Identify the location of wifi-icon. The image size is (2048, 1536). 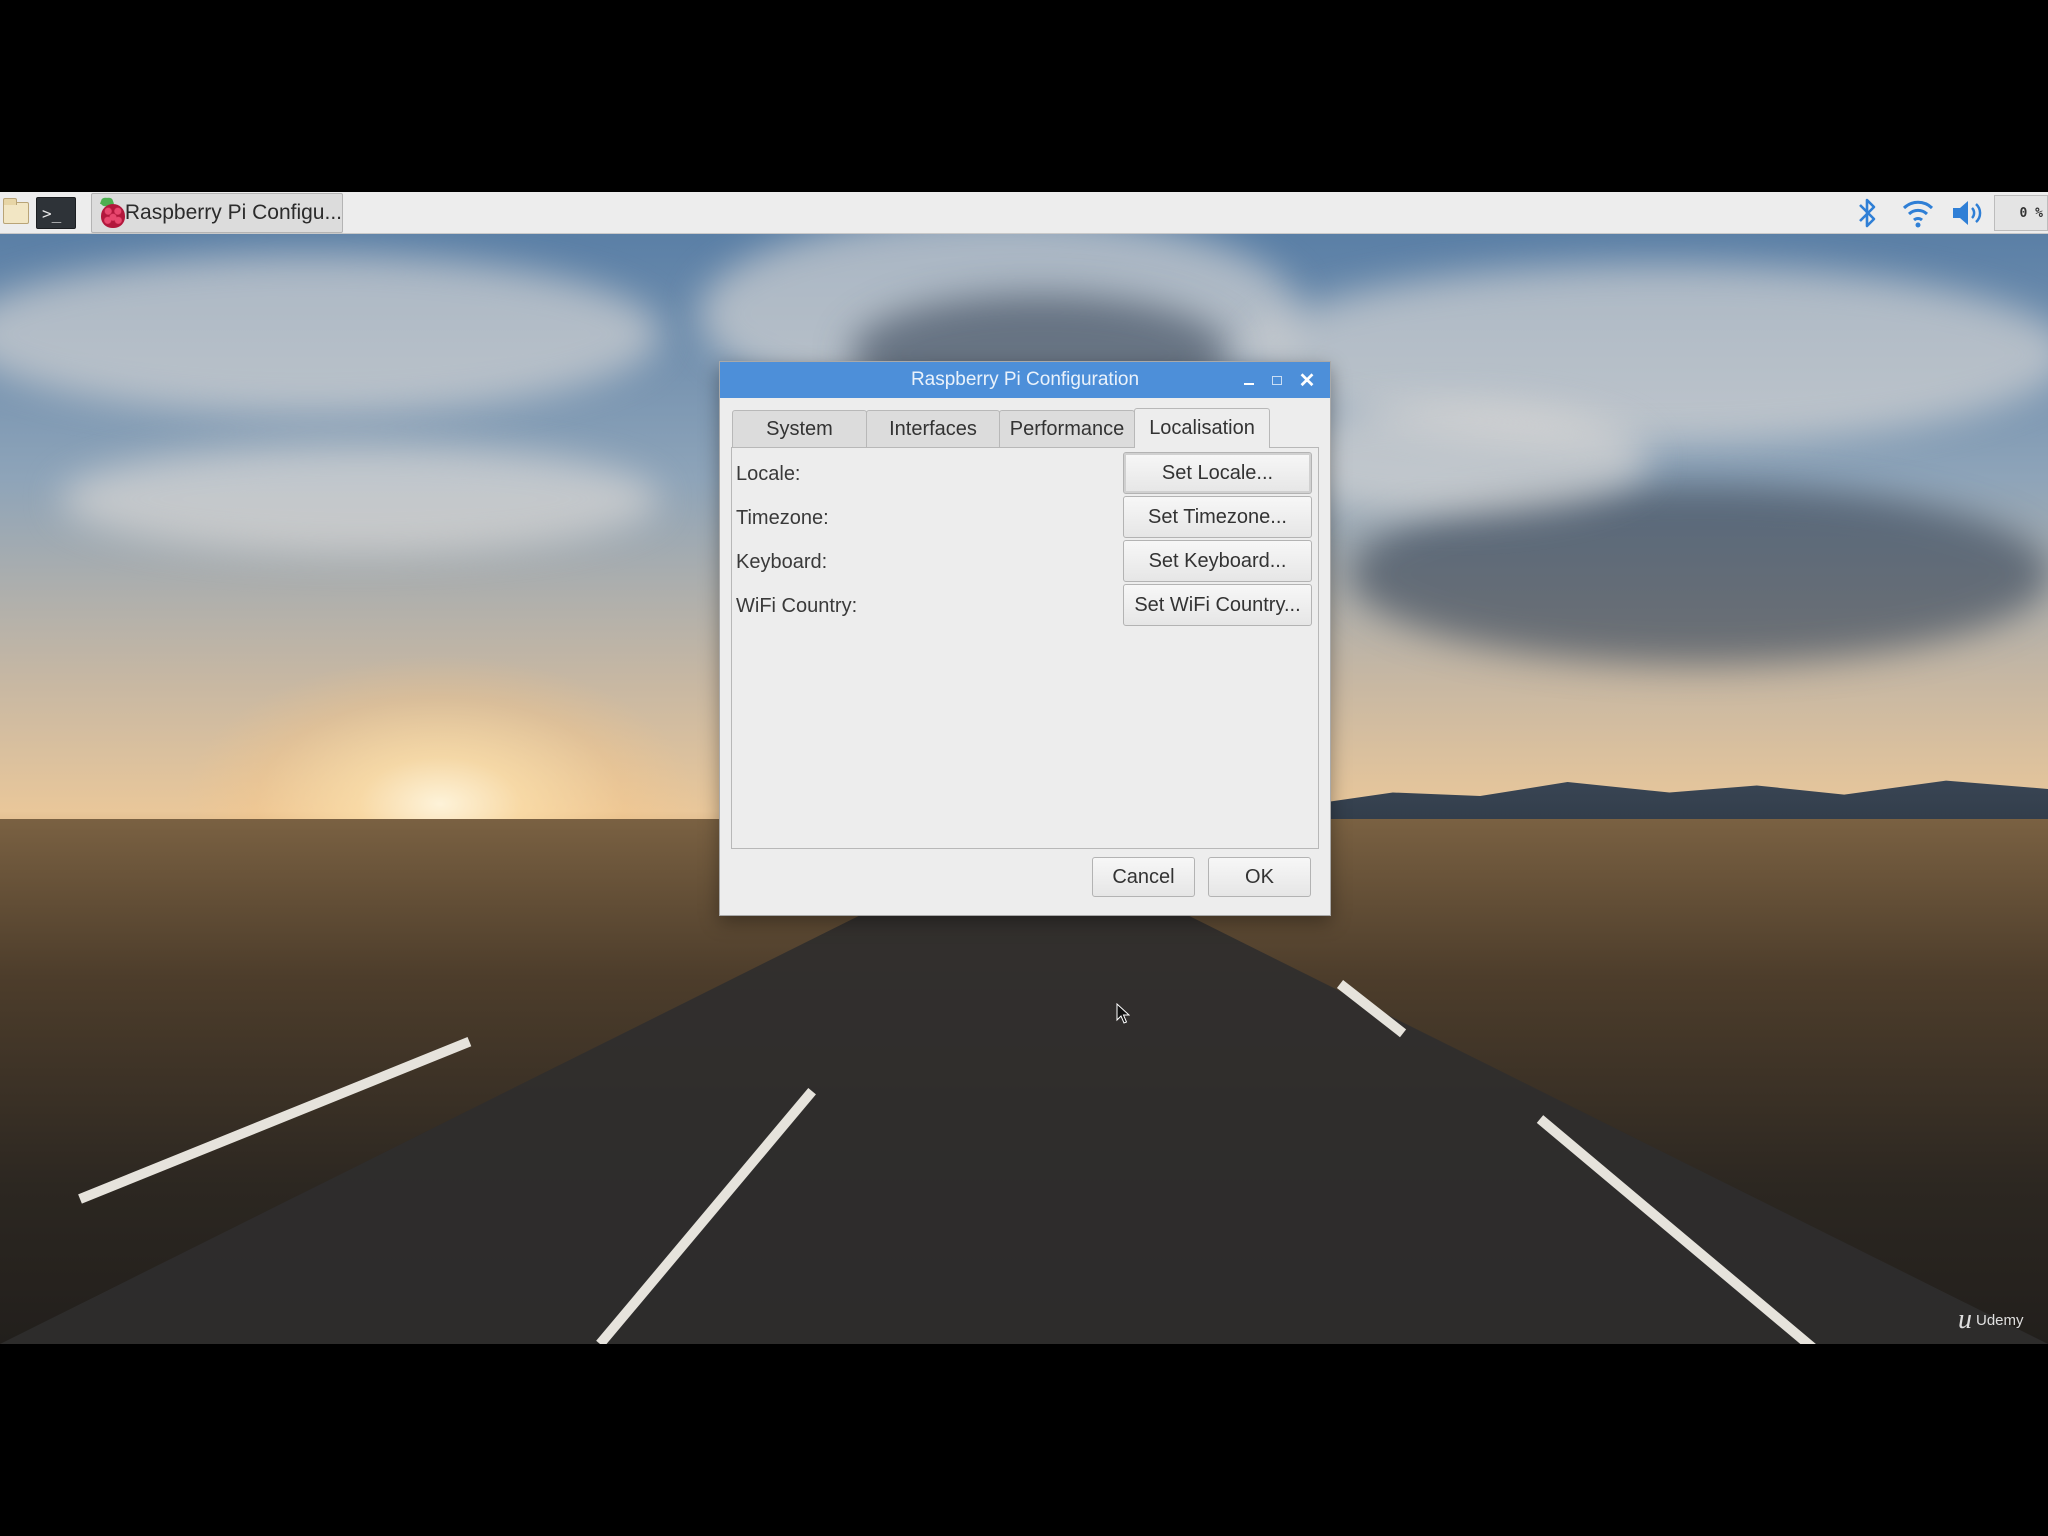
(1920, 213).